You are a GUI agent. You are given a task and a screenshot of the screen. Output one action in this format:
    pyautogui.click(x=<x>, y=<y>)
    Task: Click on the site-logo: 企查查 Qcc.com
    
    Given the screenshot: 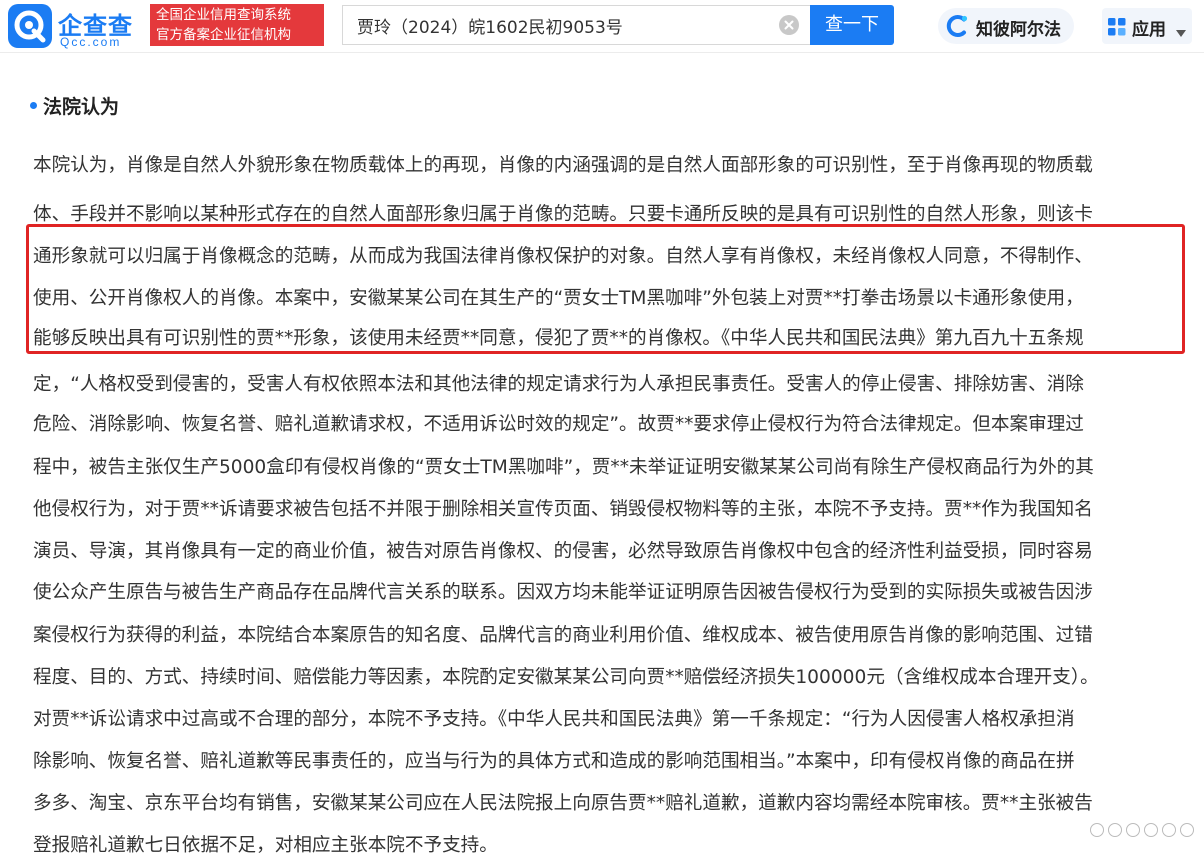 What is the action you would take?
    pyautogui.click(x=78, y=26)
    